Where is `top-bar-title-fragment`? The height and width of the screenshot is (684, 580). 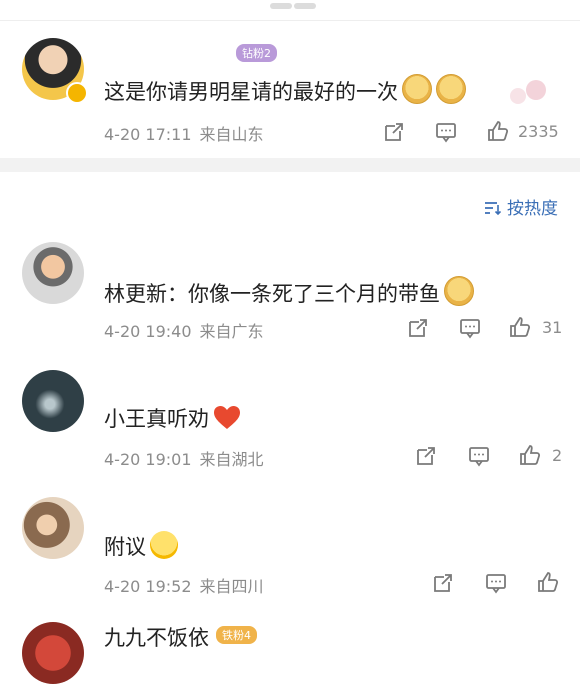
top-bar-title-fragment is located at coordinates (305, 4).